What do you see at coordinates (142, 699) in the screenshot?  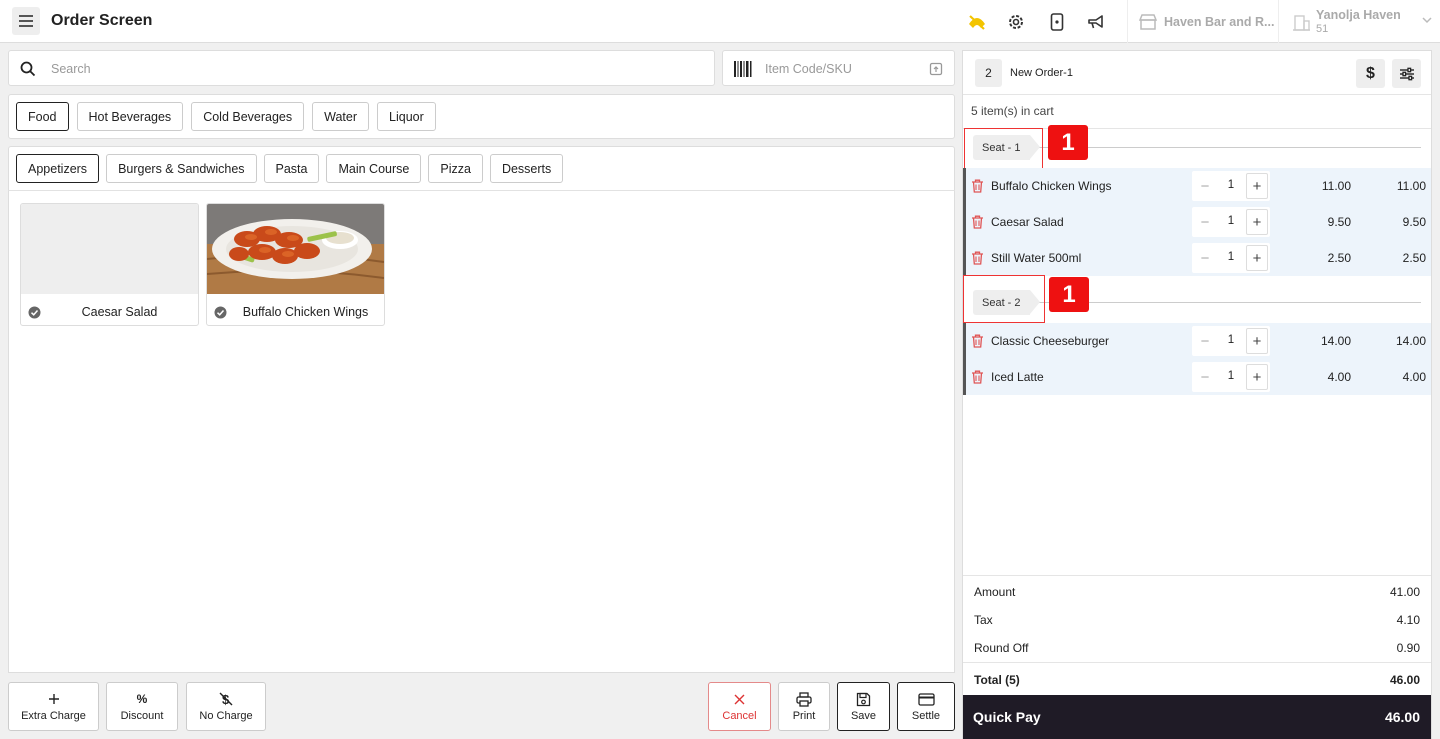 I see `percent-icon: %` at bounding box center [142, 699].